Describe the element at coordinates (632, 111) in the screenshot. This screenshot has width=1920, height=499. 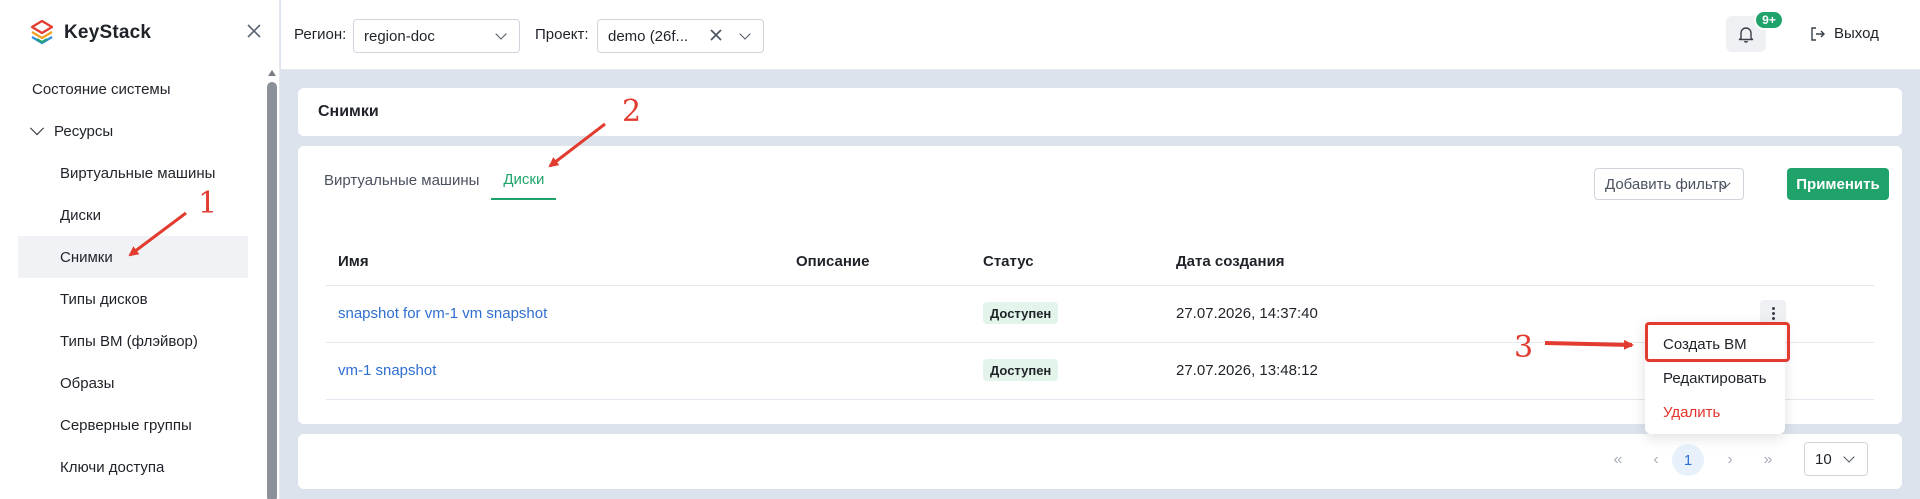
I see `annotation-number-2: 2` at that location.